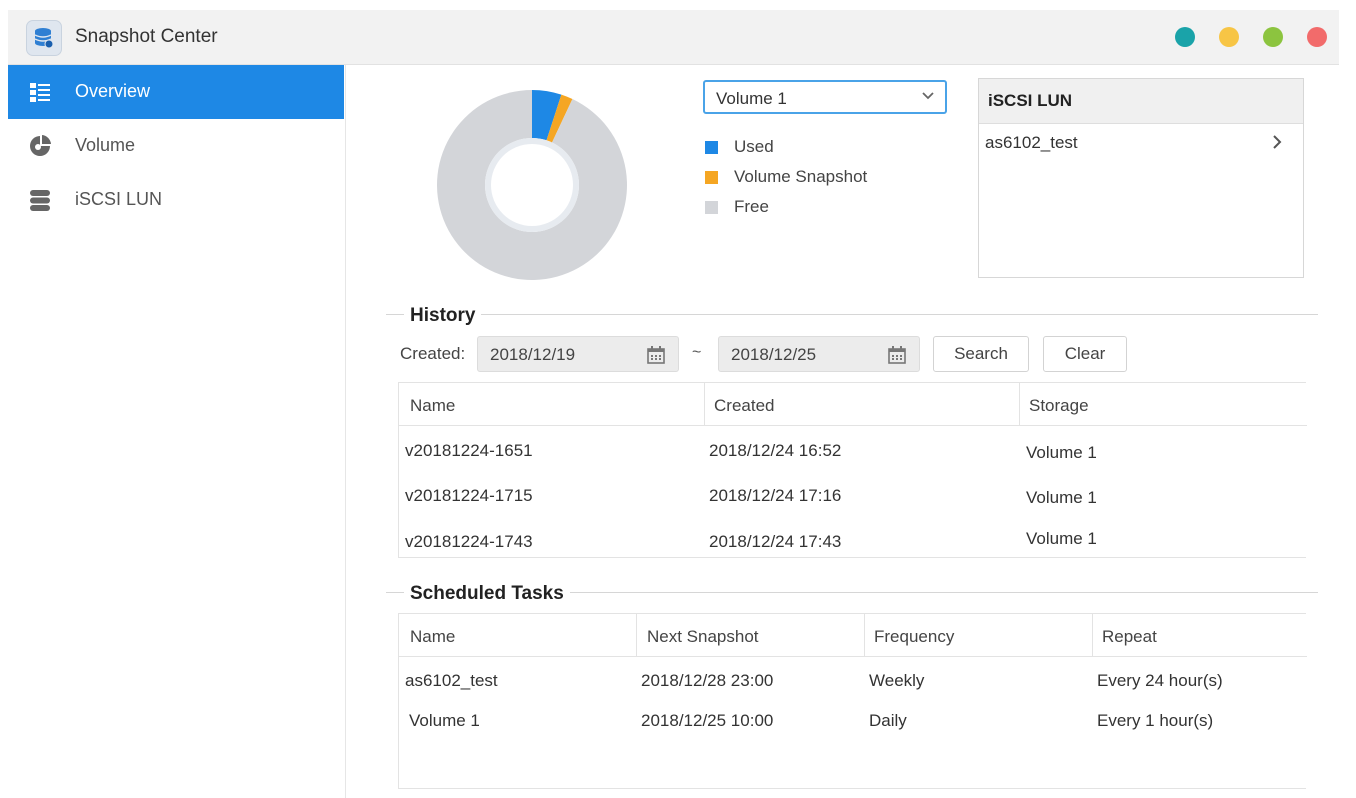  Describe the element at coordinates (914, 637) in the screenshot. I see `column-header-frequency: Frequency` at that location.